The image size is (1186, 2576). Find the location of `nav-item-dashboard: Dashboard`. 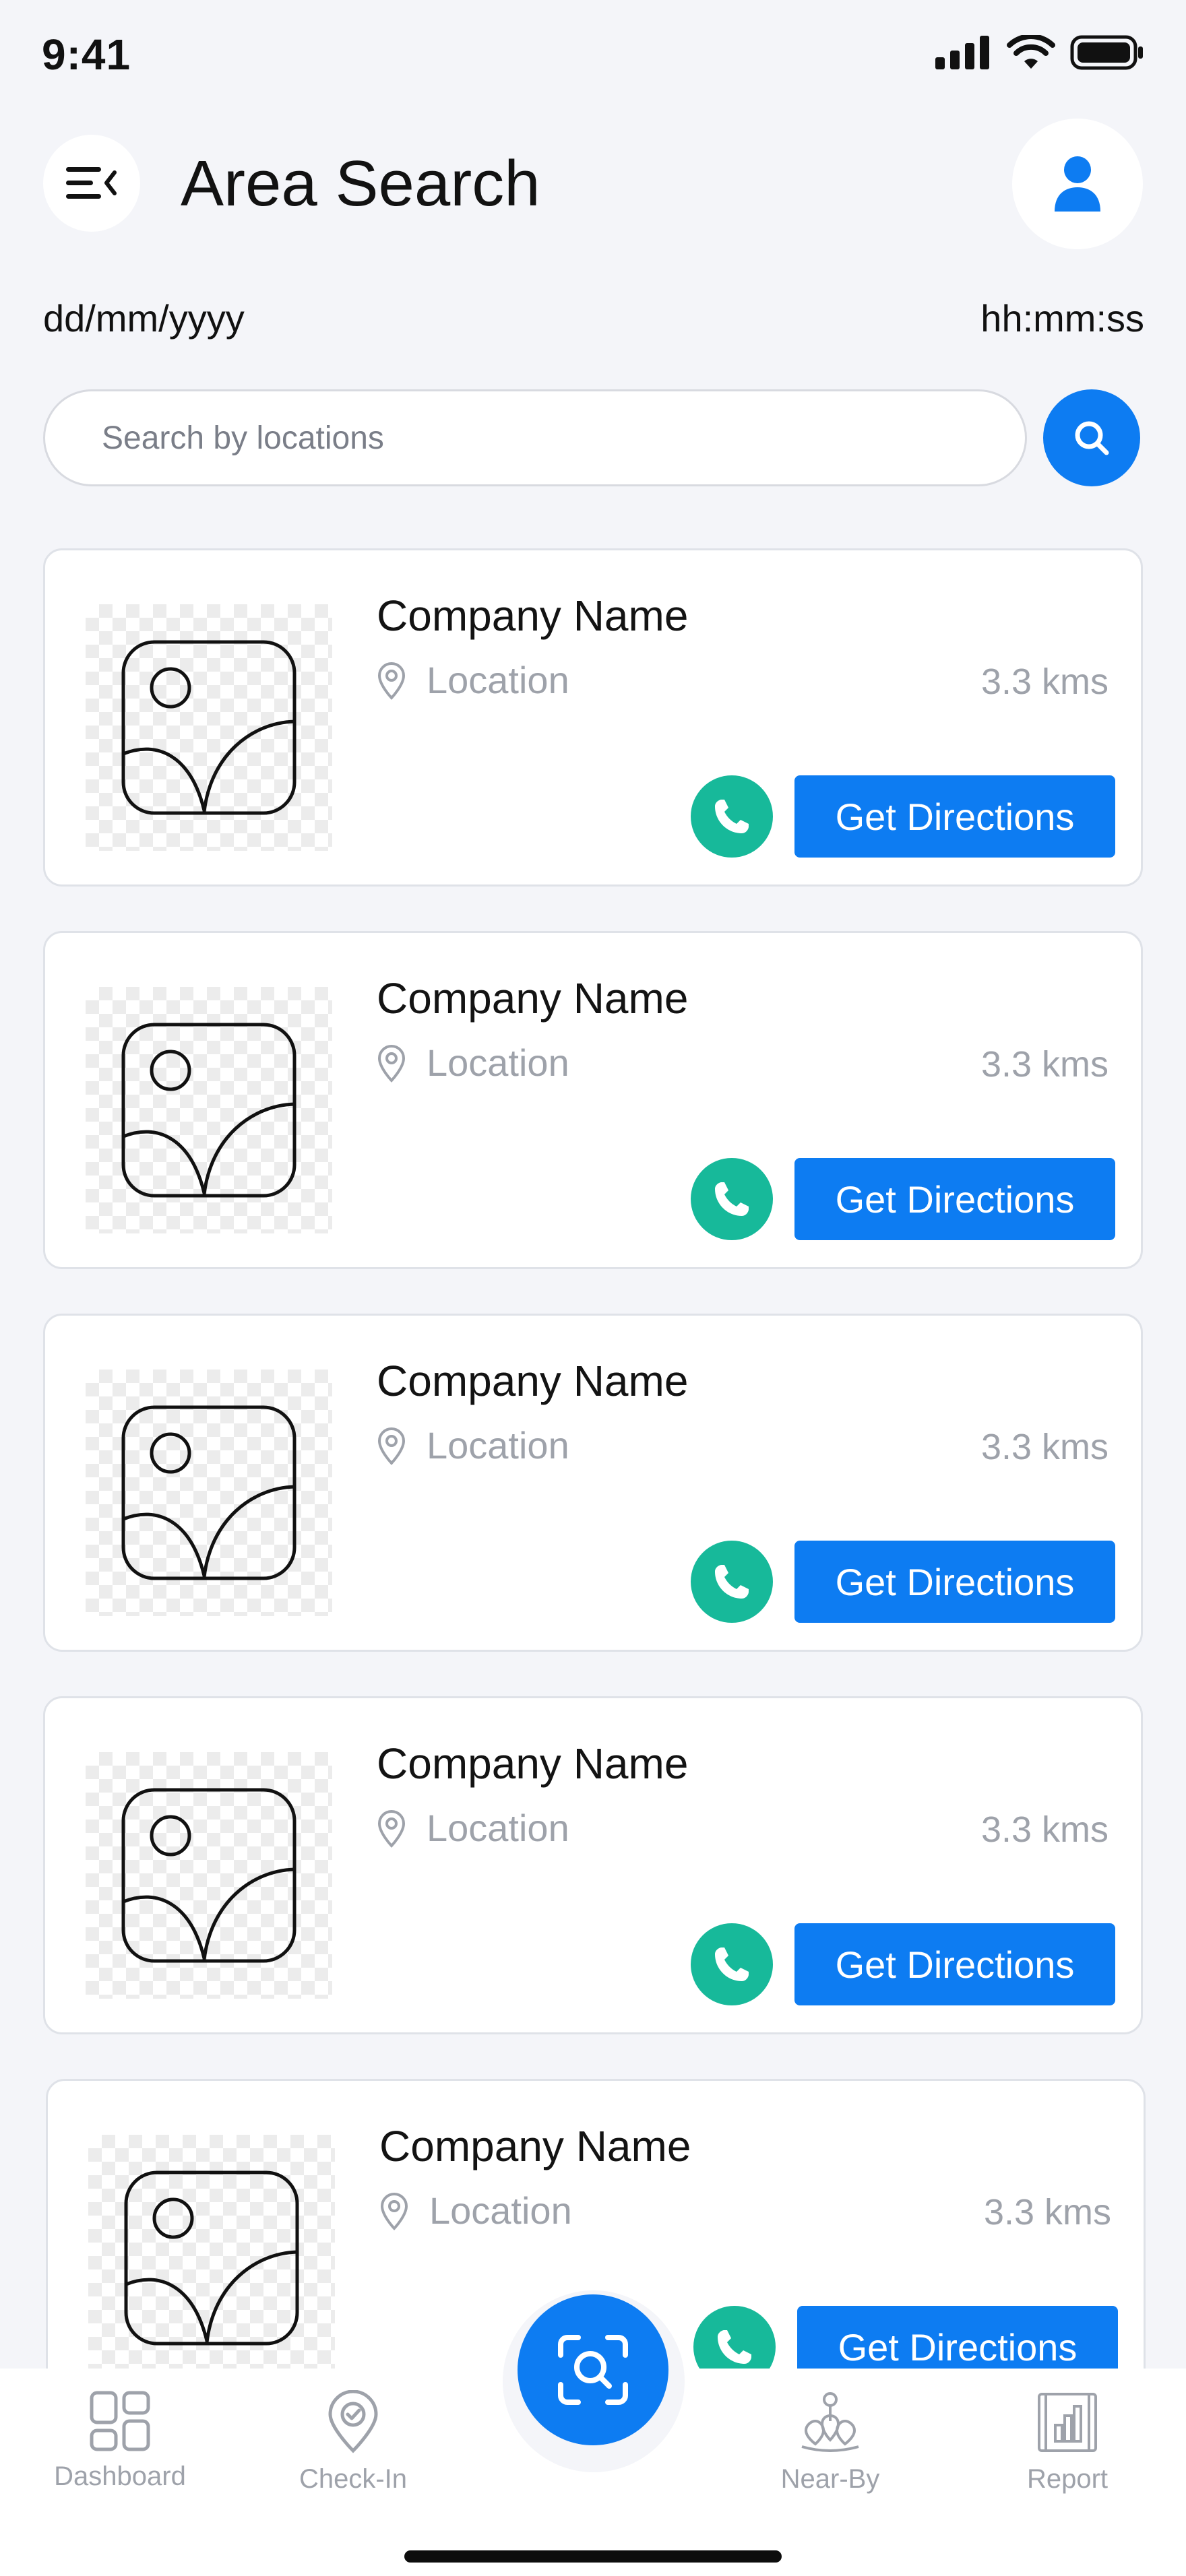

nav-item-dashboard: Dashboard is located at coordinates (120, 2441).